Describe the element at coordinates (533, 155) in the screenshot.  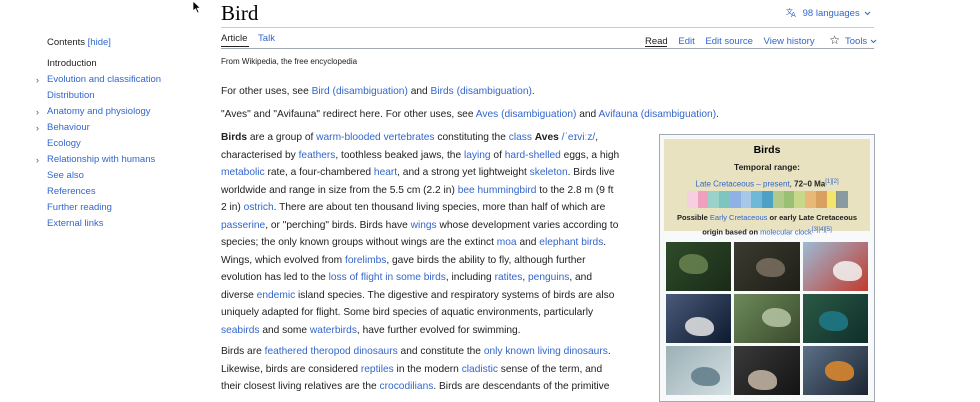
I see `inline-link: hard-shelled` at that location.